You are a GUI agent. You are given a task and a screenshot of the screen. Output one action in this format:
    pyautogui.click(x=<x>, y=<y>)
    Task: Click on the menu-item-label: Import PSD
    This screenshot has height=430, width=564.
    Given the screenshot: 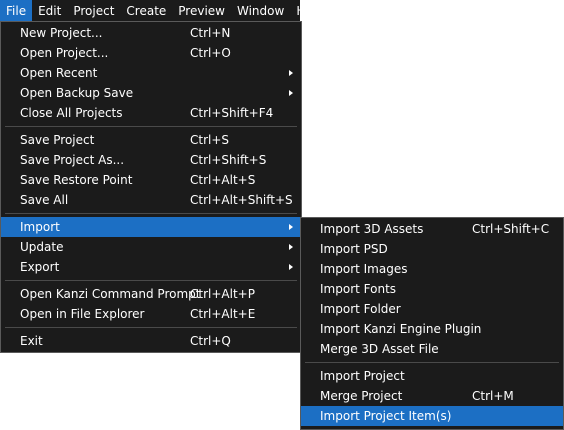 What is the action you would take?
    pyautogui.click(x=354, y=249)
    